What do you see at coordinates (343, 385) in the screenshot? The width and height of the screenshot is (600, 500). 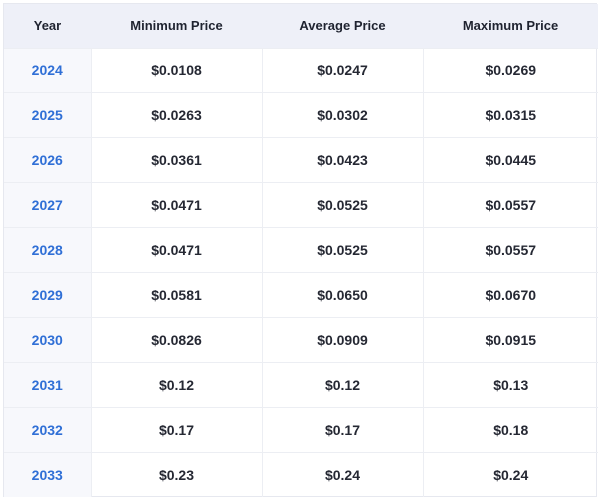 I see `average-price-cell: $0.12` at bounding box center [343, 385].